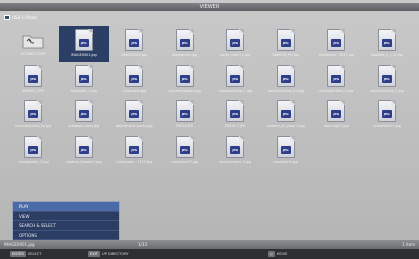 The image size is (419, 259). Describe the element at coordinates (134, 126) in the screenshot. I see `file-label: adjustment (cam).jpg` at that location.